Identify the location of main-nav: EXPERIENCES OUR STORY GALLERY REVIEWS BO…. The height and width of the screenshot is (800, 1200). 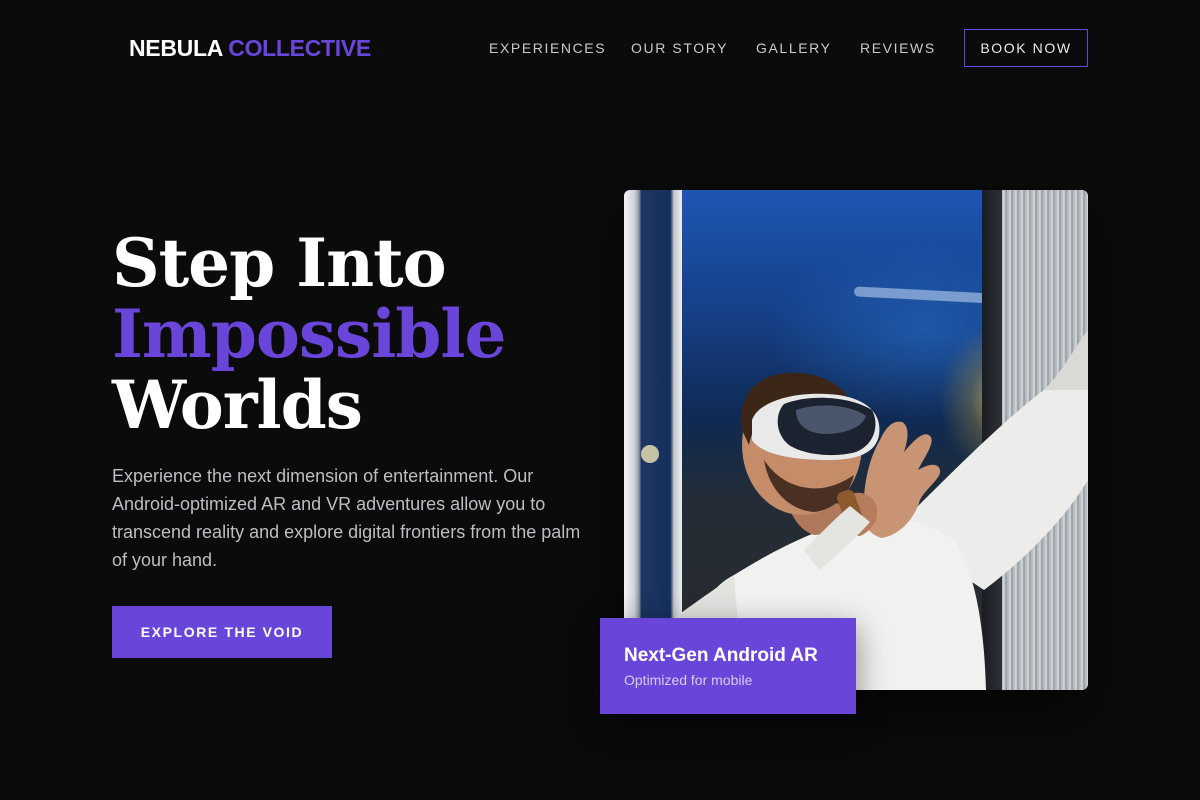
(600, 48).